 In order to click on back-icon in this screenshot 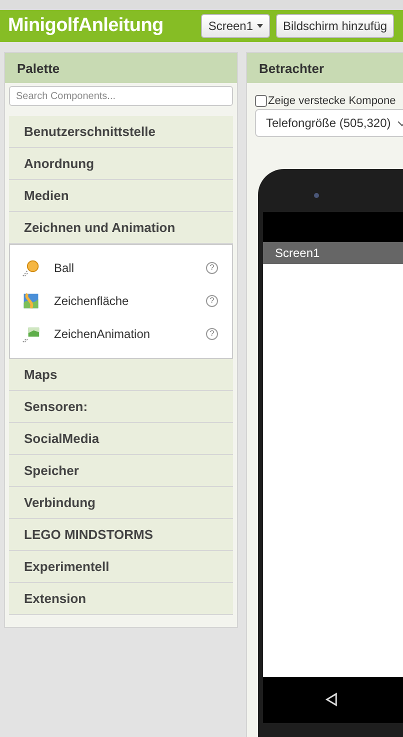, I will do `click(331, 699)`.